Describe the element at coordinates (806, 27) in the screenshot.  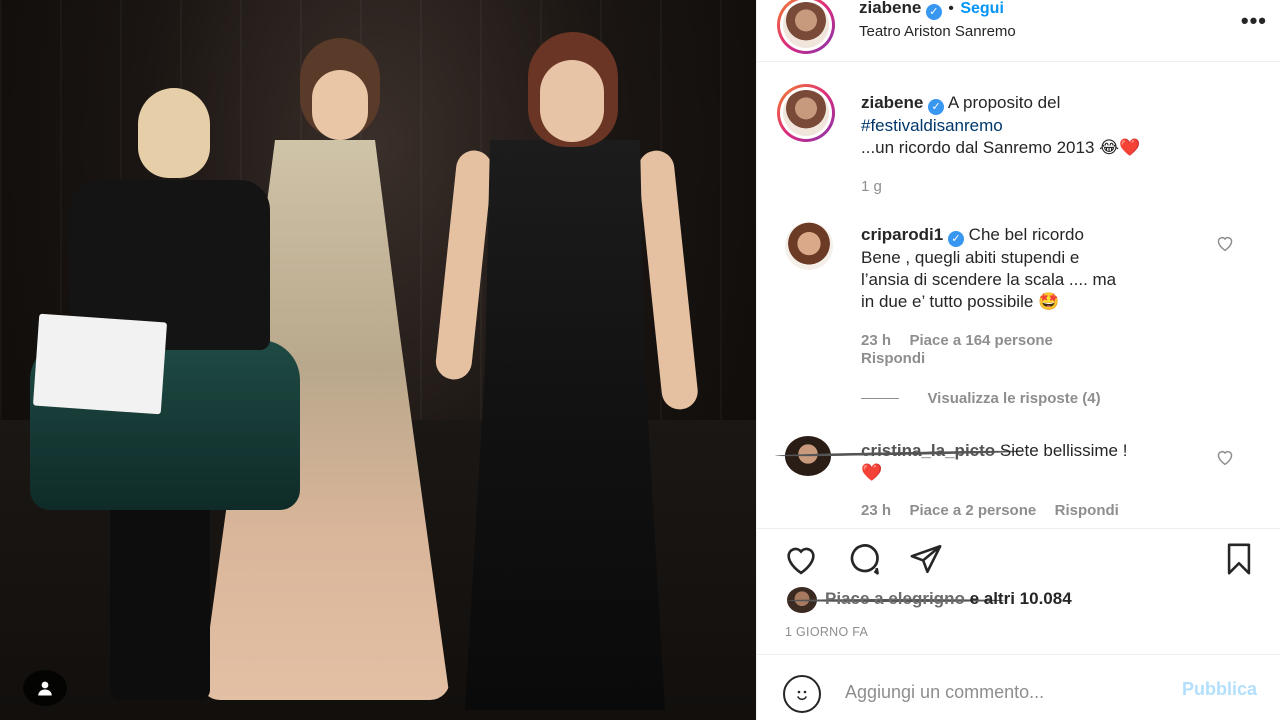
I see `author-avatar` at that location.